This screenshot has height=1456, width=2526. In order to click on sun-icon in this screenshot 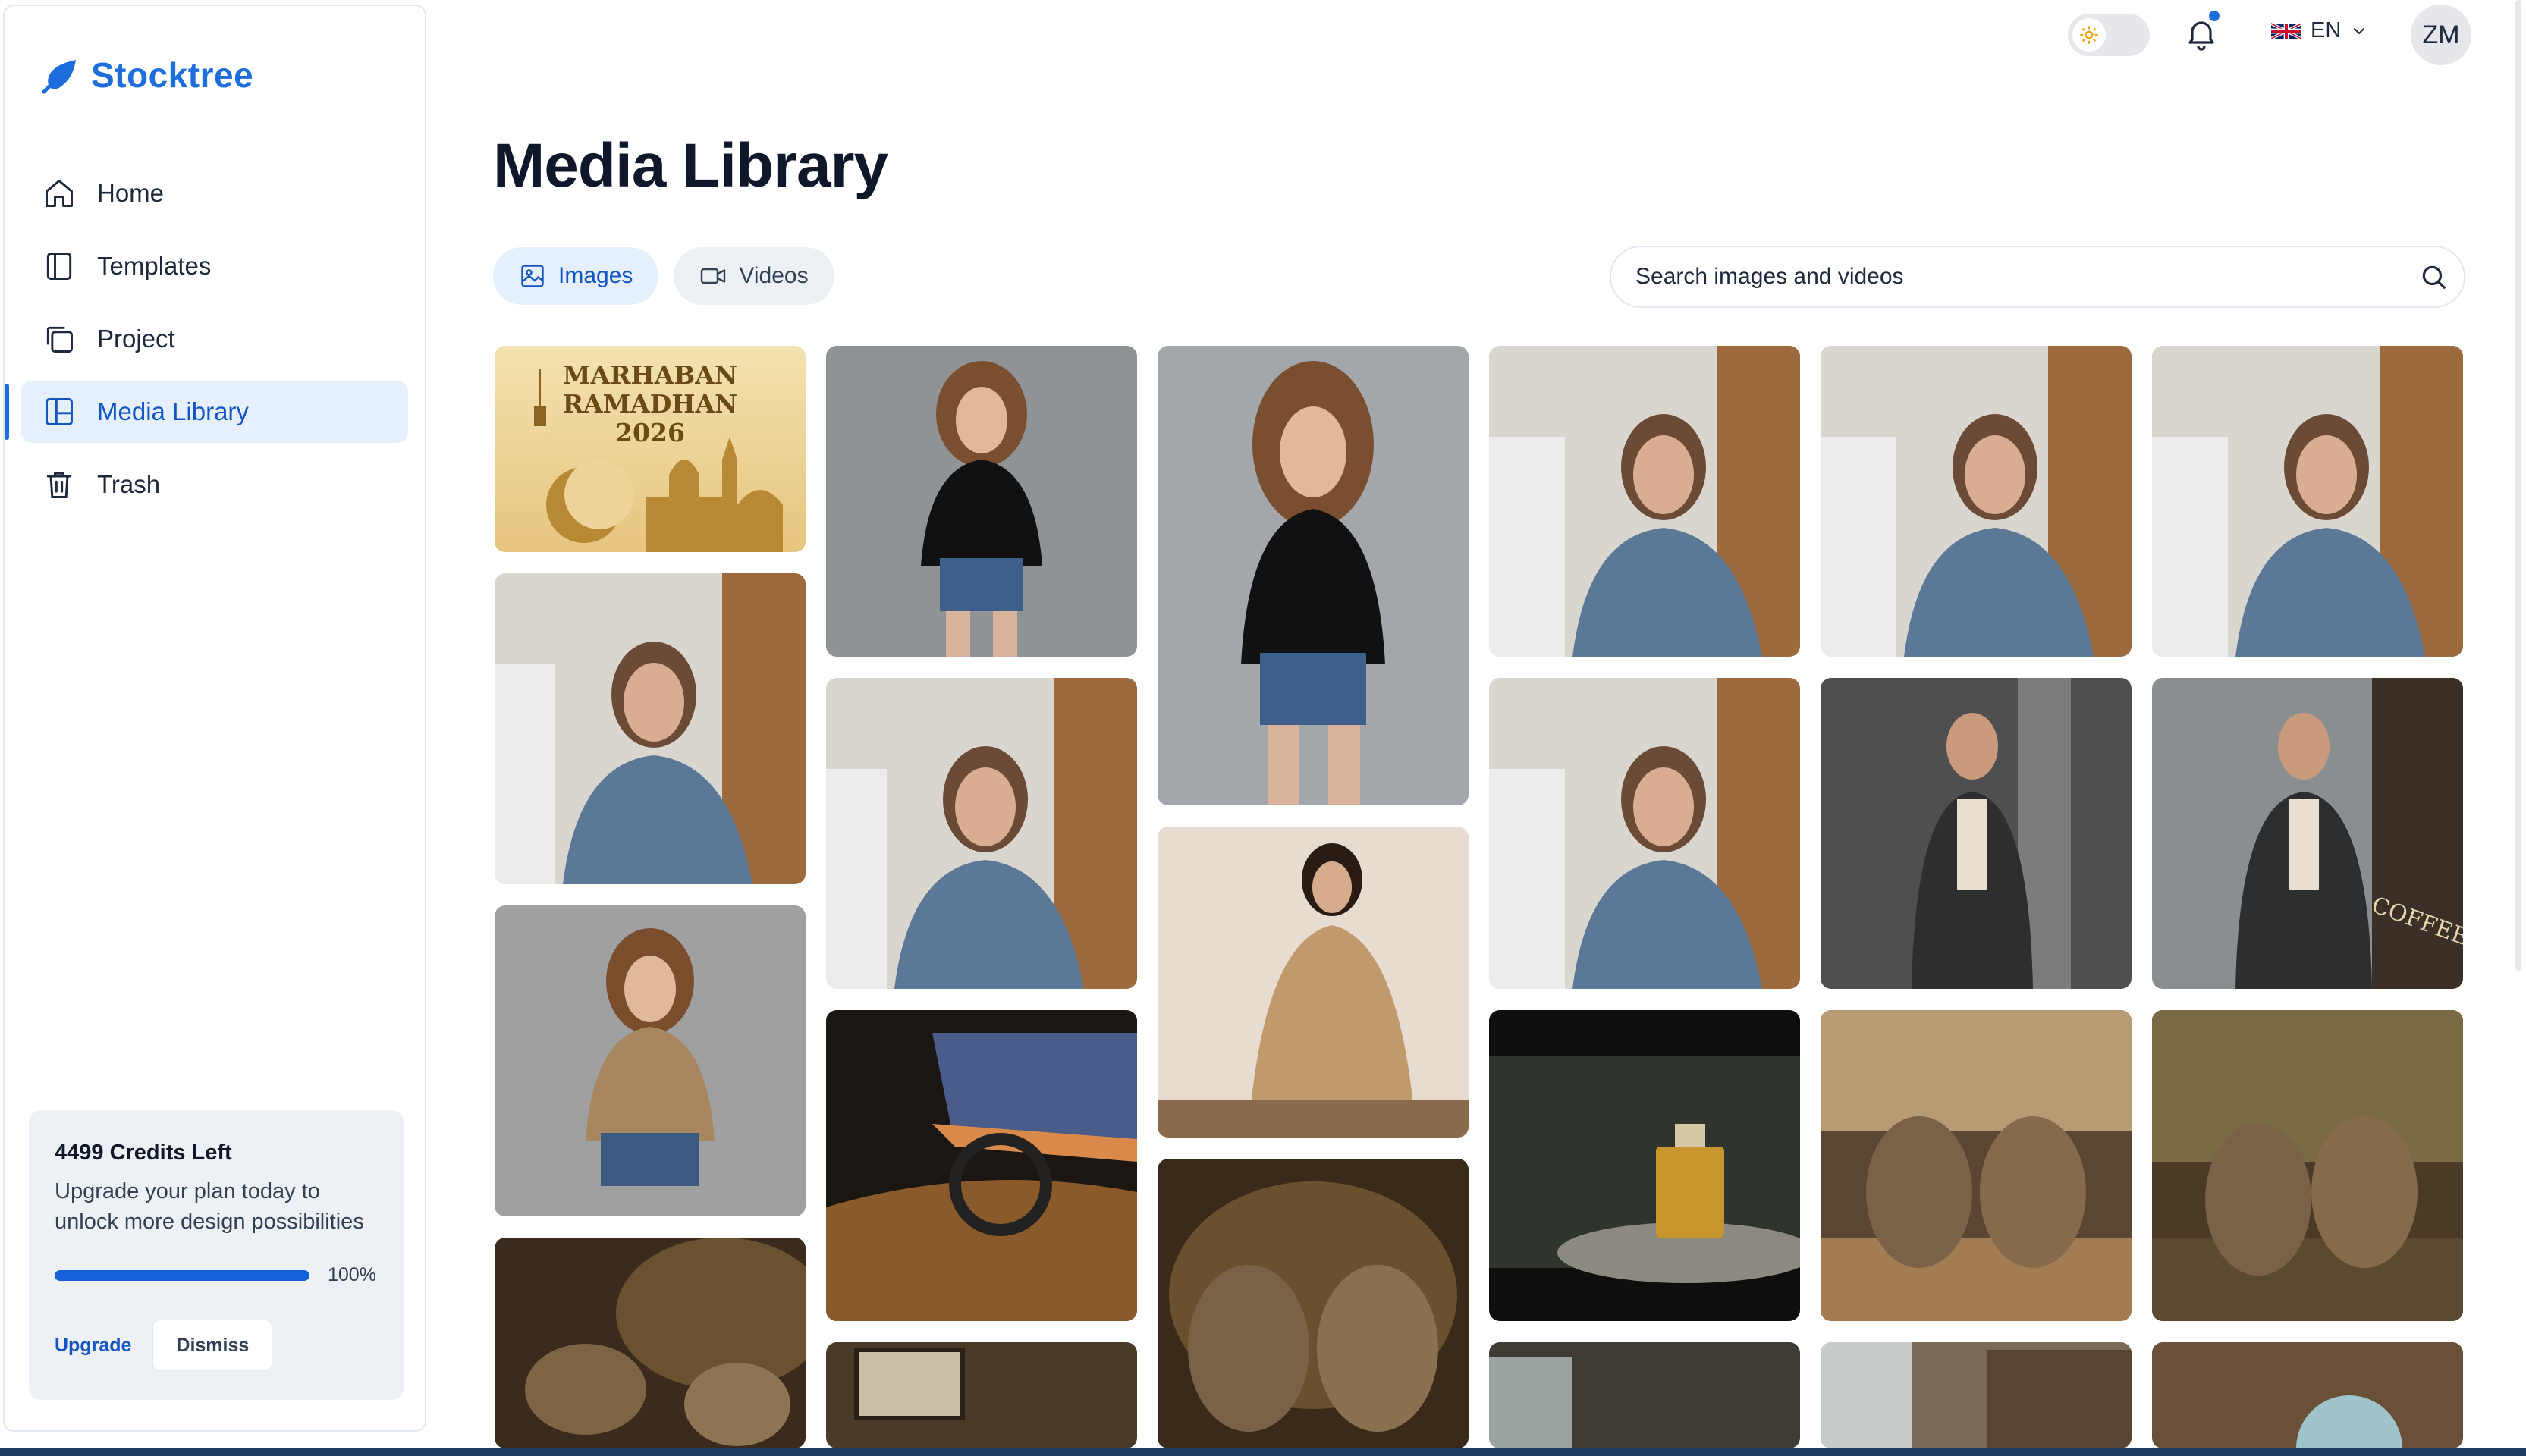, I will do `click(2089, 35)`.